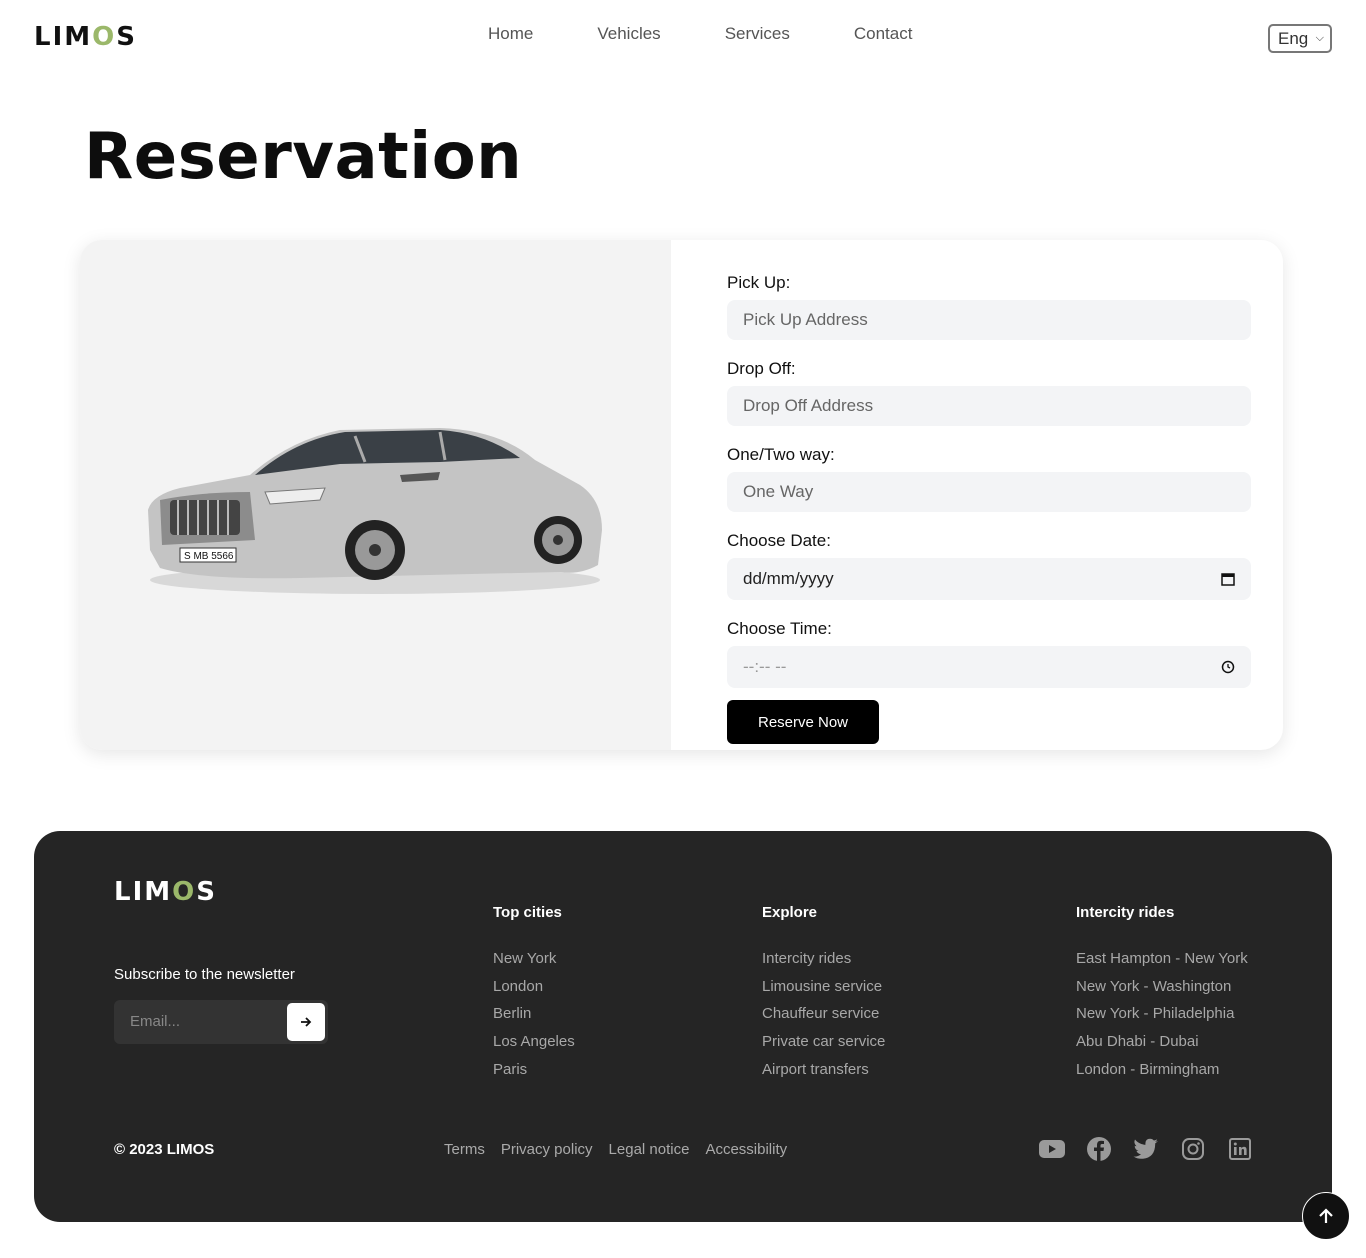  I want to click on logo: LIM O S, so click(85, 37).